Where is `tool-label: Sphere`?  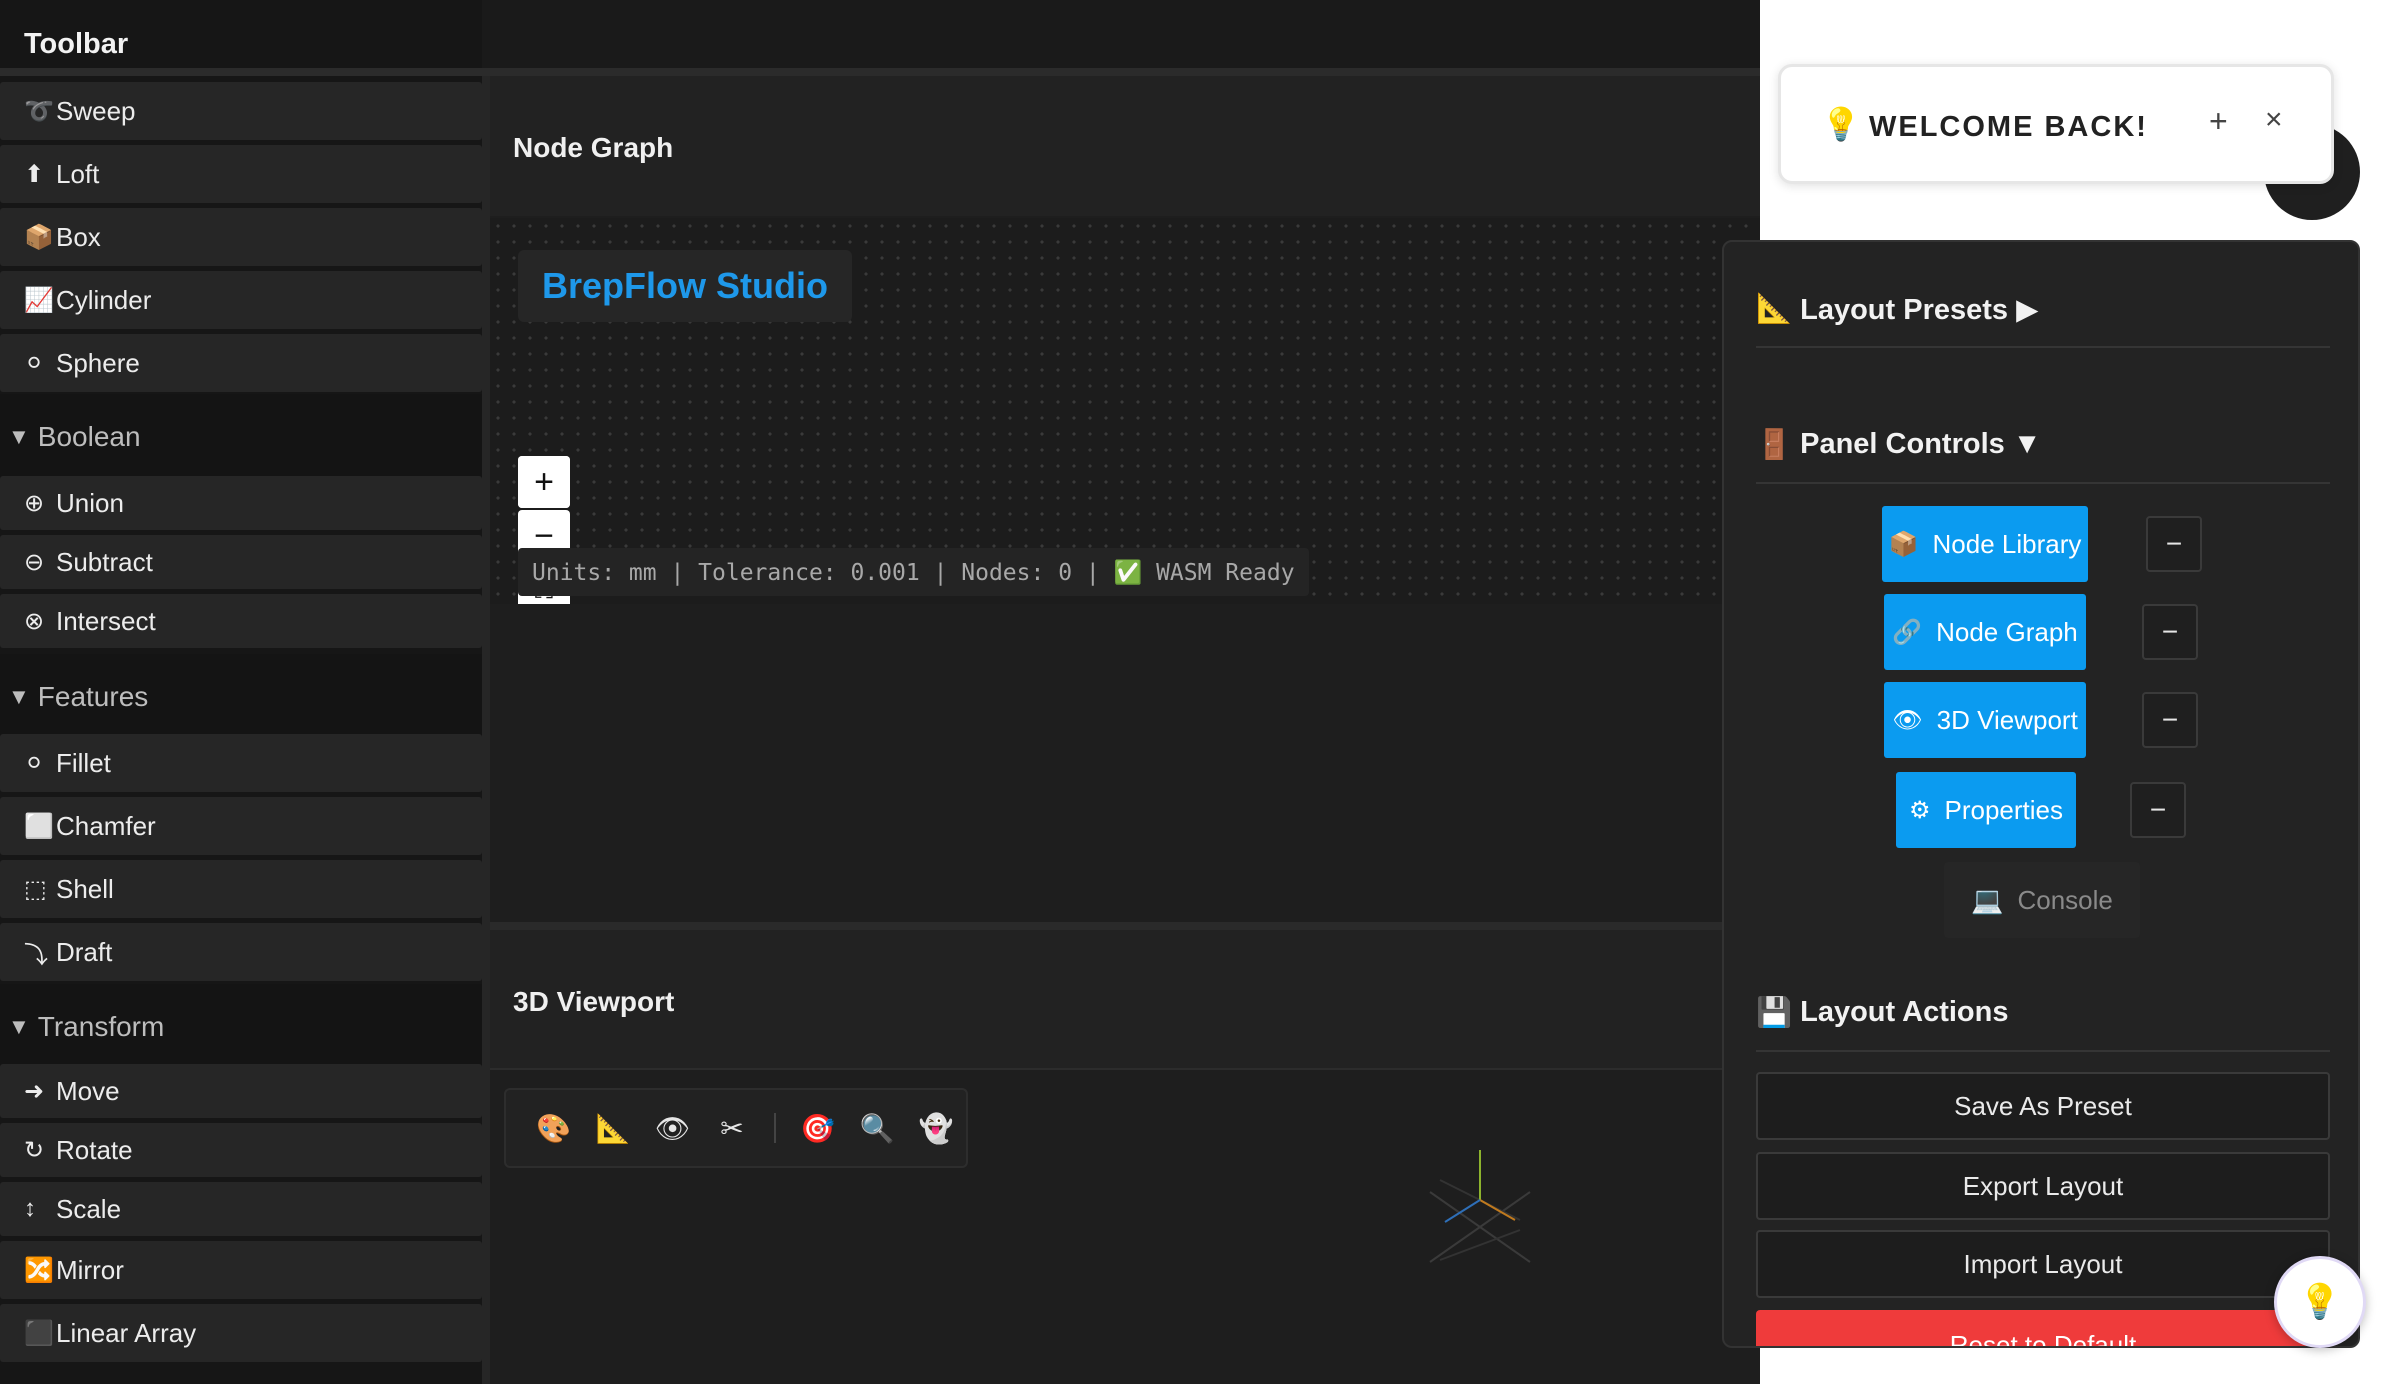
tool-label: Sphere is located at coordinates (98, 362).